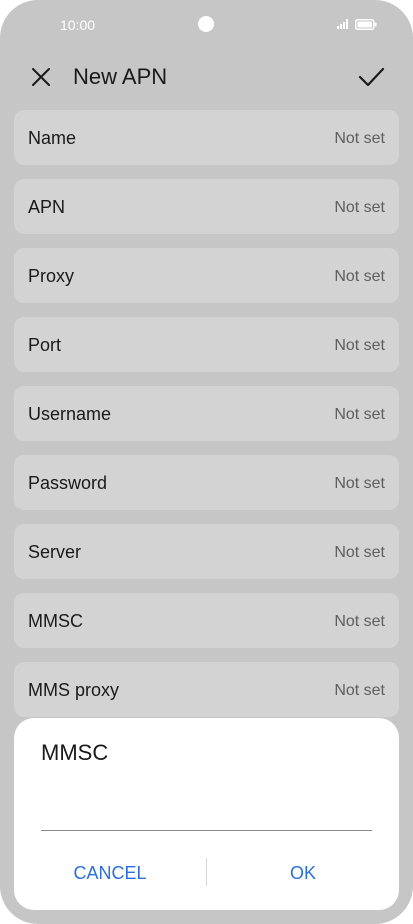  What do you see at coordinates (206, 689) in the screenshot?
I see `field-row-mms-proxy: MMS proxy Not set` at bounding box center [206, 689].